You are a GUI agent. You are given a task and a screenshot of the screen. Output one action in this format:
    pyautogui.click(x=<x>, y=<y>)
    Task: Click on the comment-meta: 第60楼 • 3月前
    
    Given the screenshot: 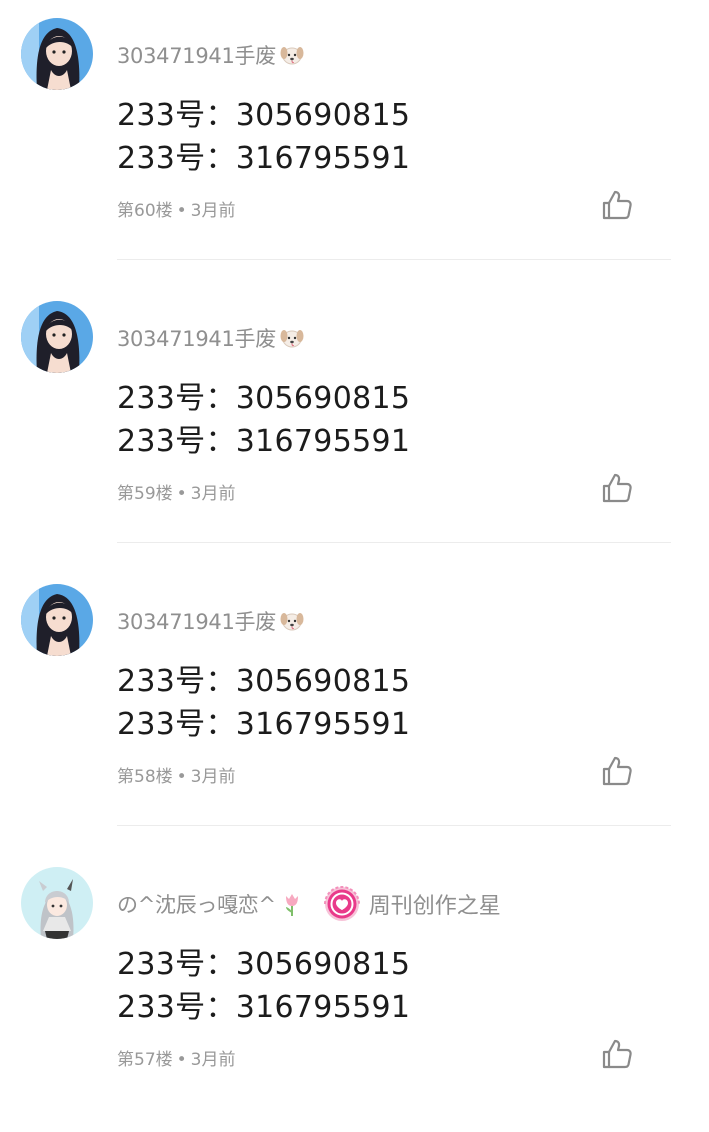 What is the action you would take?
    pyautogui.click(x=176, y=208)
    